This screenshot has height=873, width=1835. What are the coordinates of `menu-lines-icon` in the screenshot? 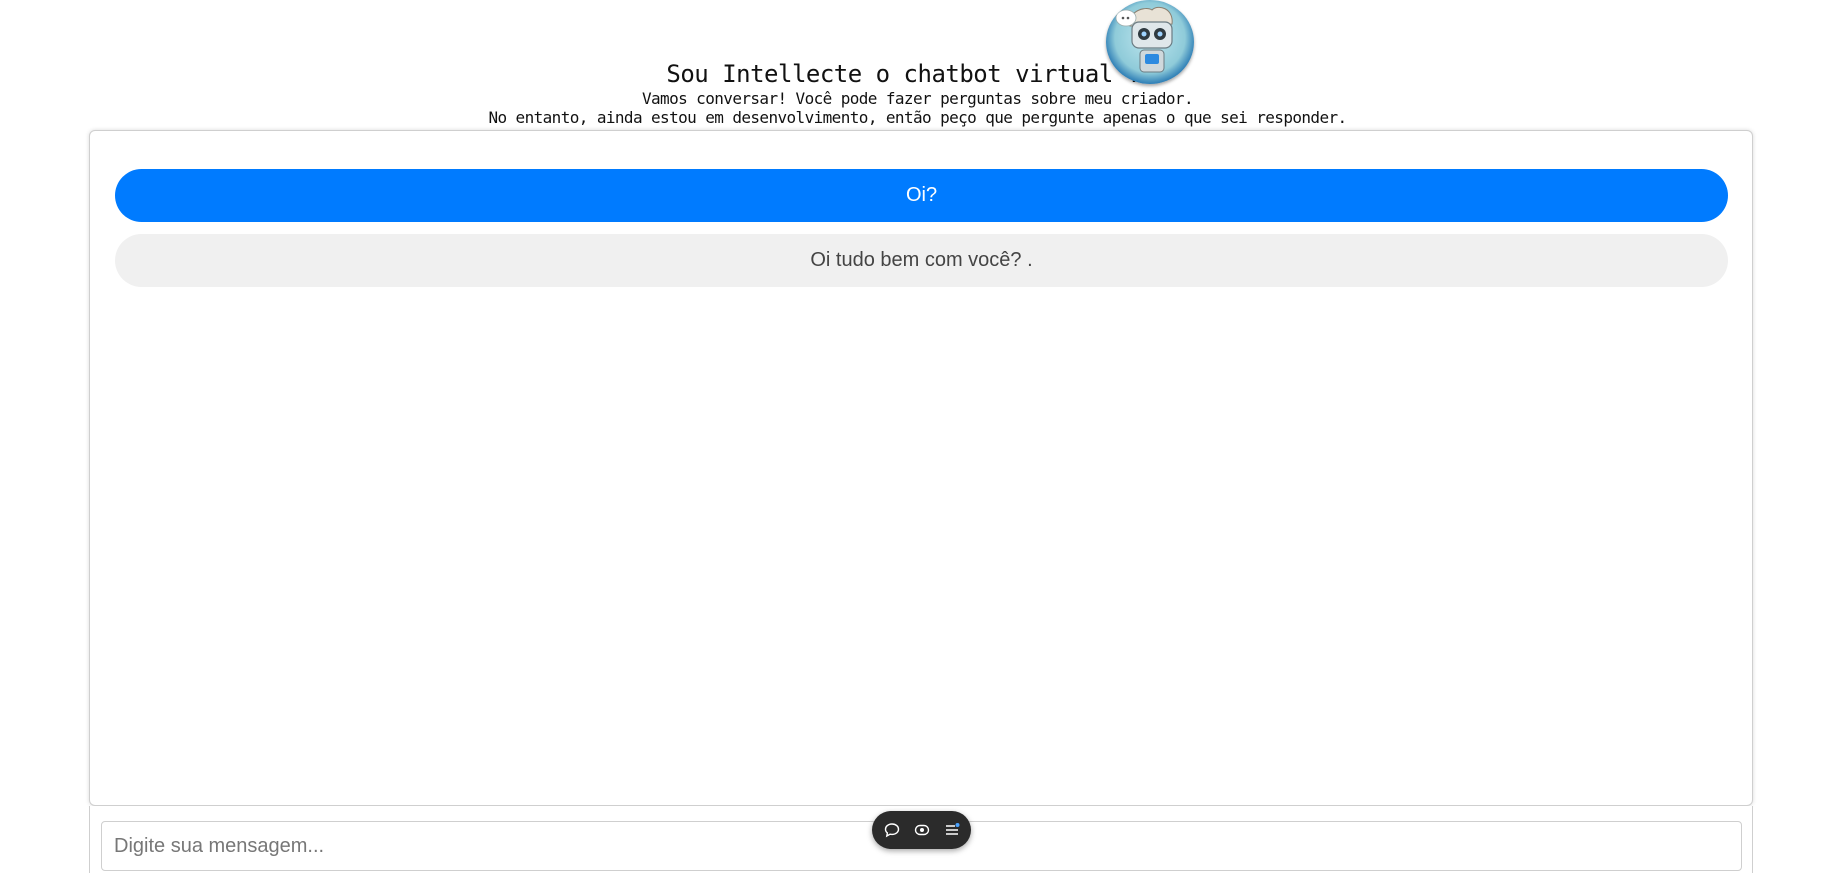 It's located at (952, 830).